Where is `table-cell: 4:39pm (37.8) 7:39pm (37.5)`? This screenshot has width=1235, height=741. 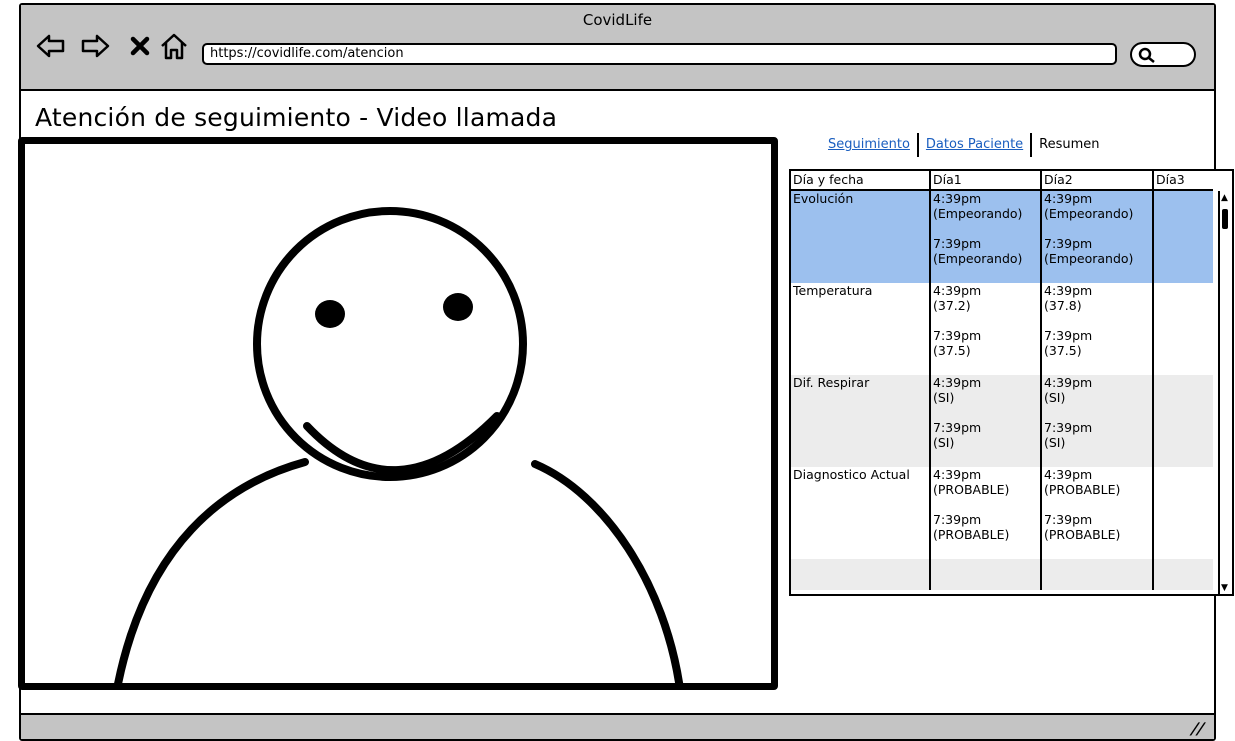 table-cell: 4:39pm (37.8) 7:39pm (37.5) is located at coordinates (1096, 329).